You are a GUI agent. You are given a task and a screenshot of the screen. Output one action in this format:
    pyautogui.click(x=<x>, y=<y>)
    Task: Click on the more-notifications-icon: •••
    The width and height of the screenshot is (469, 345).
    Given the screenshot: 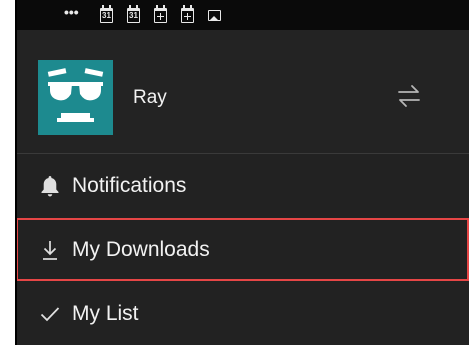 What is the action you would take?
    pyautogui.click(x=71, y=12)
    